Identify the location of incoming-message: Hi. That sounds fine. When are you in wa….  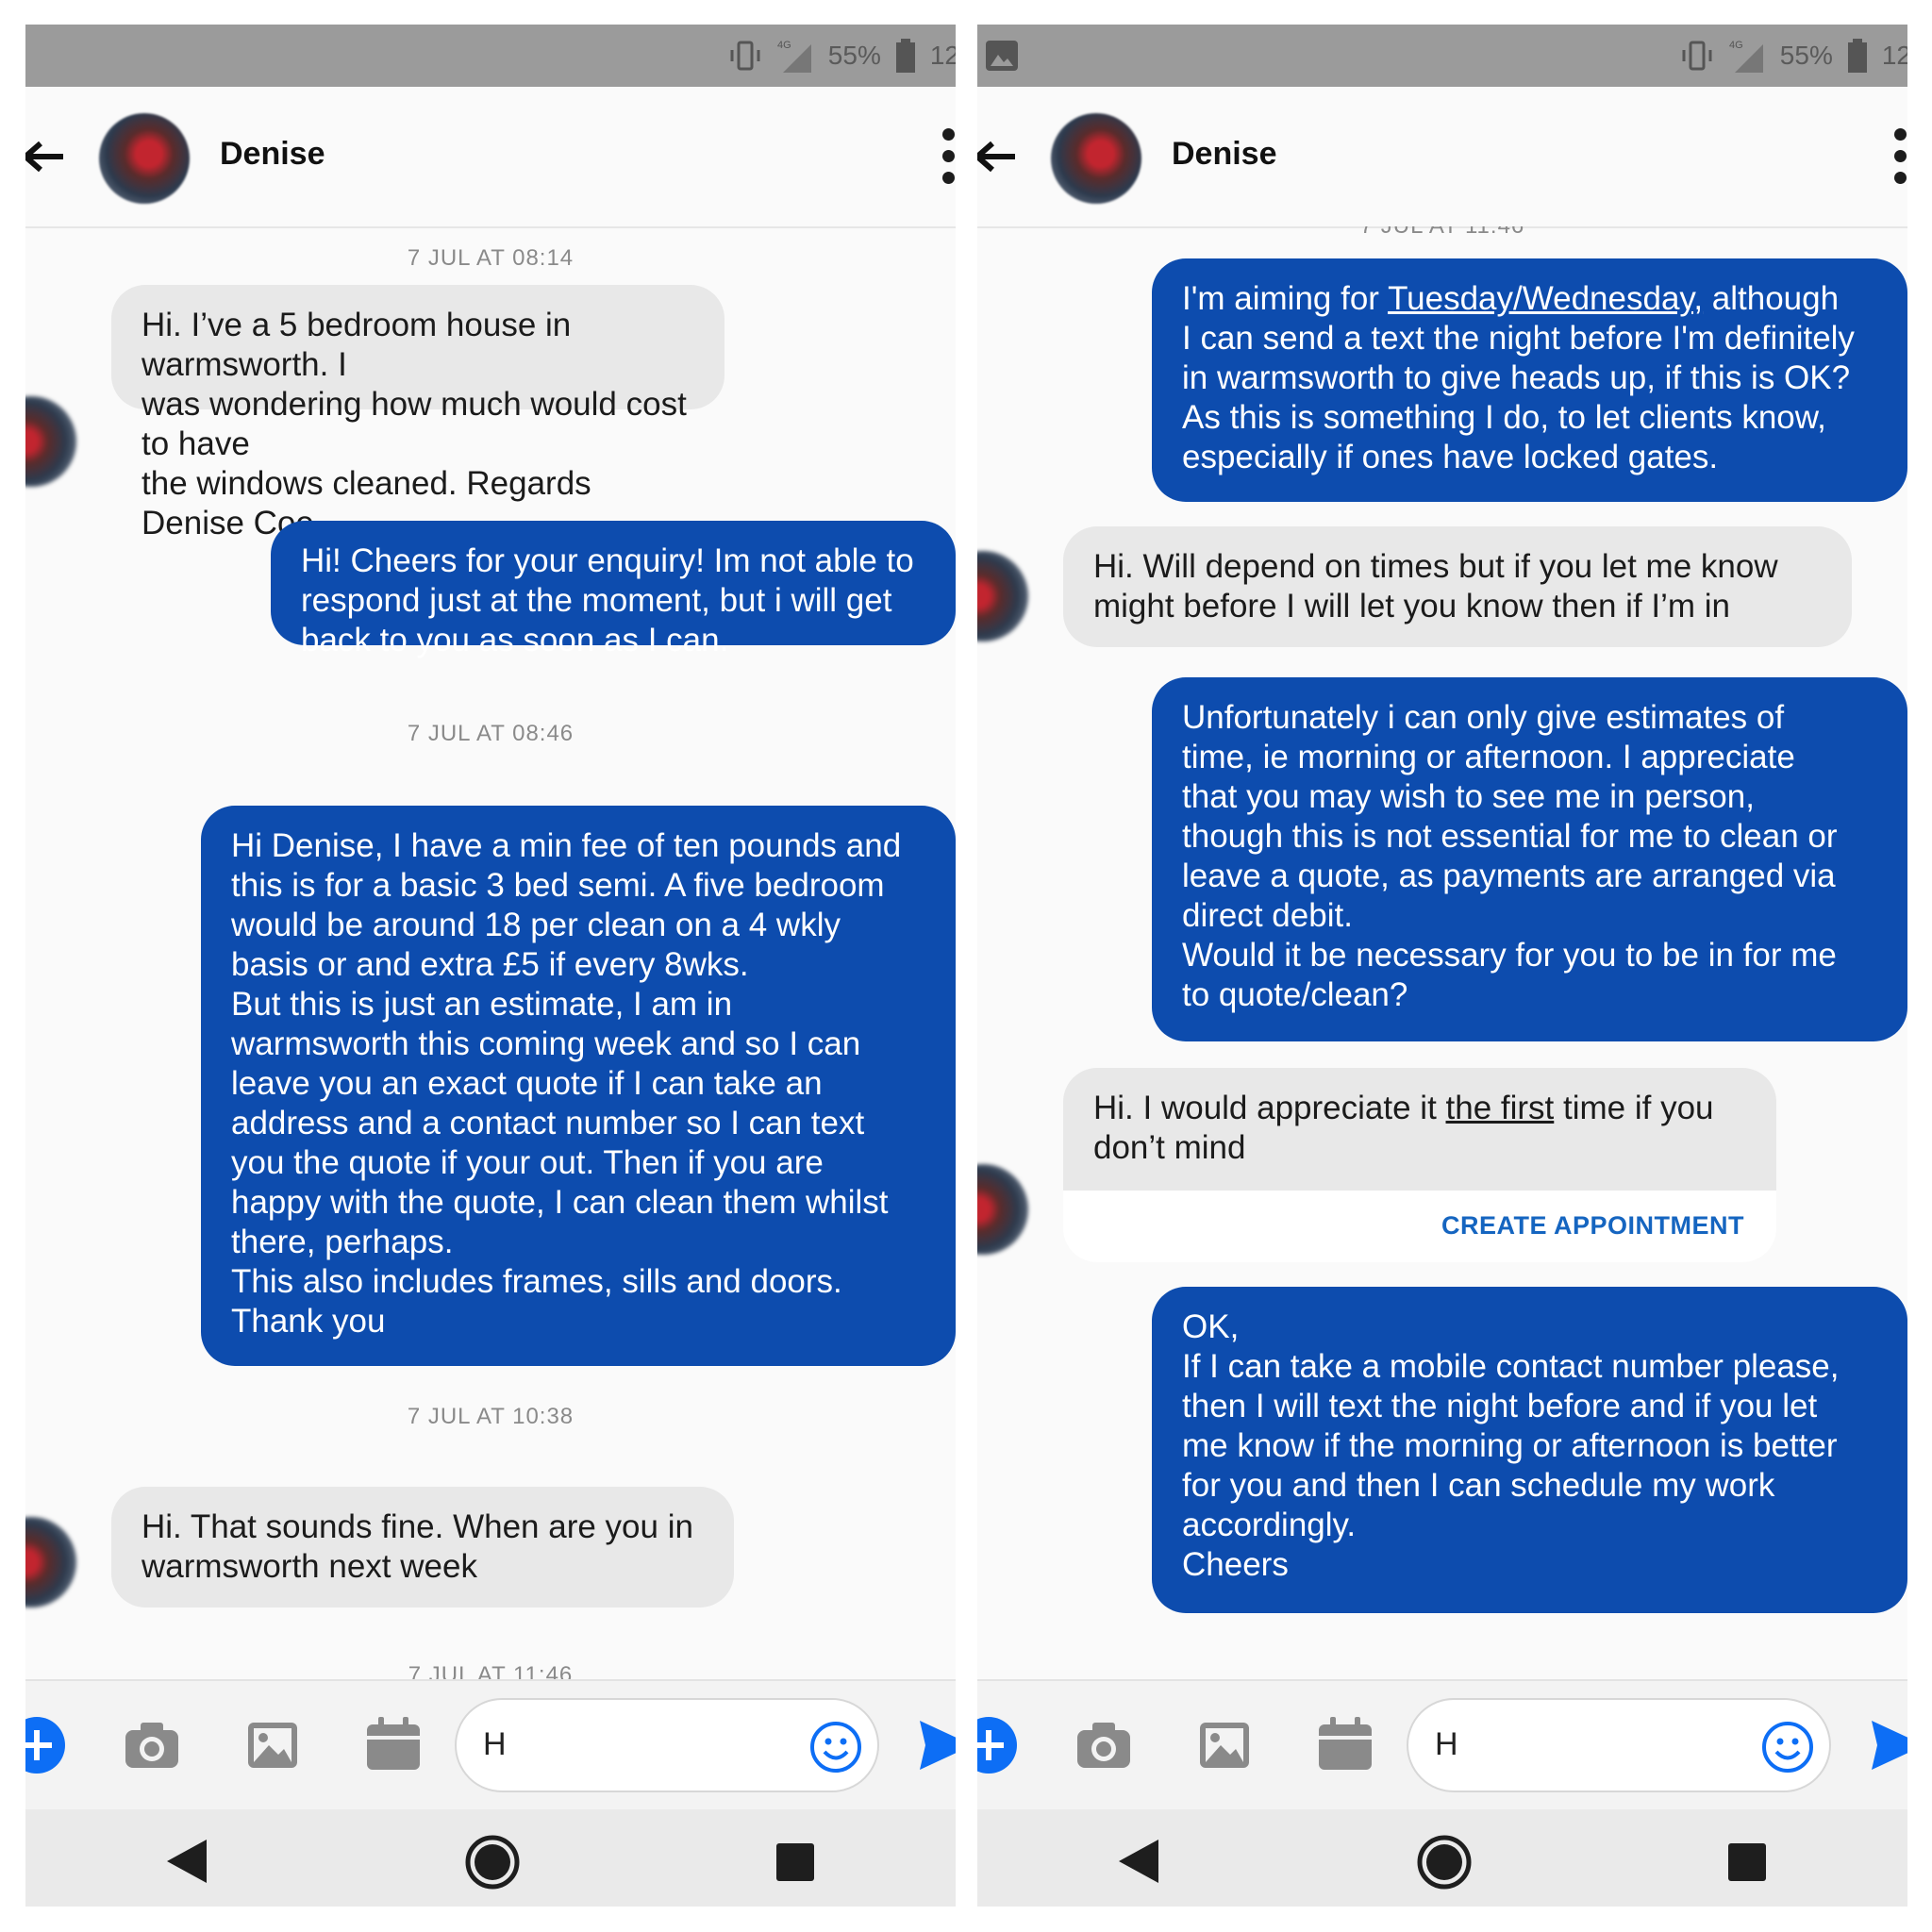
(423, 1547).